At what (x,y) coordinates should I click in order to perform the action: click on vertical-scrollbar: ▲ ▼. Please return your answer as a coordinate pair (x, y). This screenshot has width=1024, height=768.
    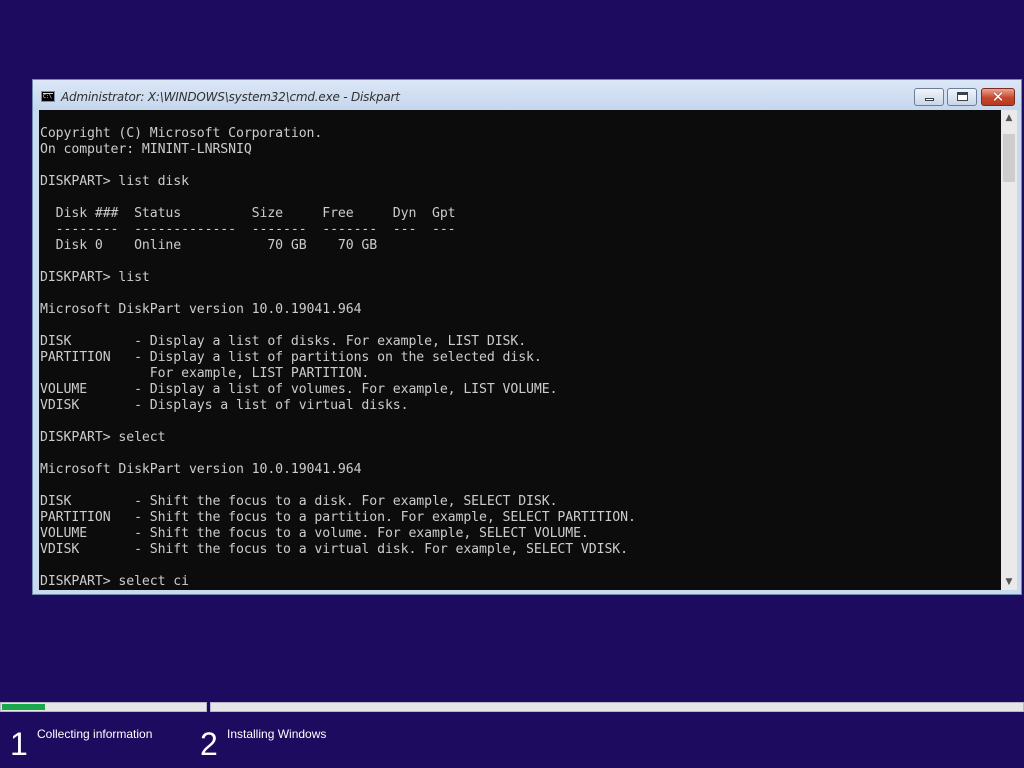
    Looking at the image, I should click on (1009, 350).